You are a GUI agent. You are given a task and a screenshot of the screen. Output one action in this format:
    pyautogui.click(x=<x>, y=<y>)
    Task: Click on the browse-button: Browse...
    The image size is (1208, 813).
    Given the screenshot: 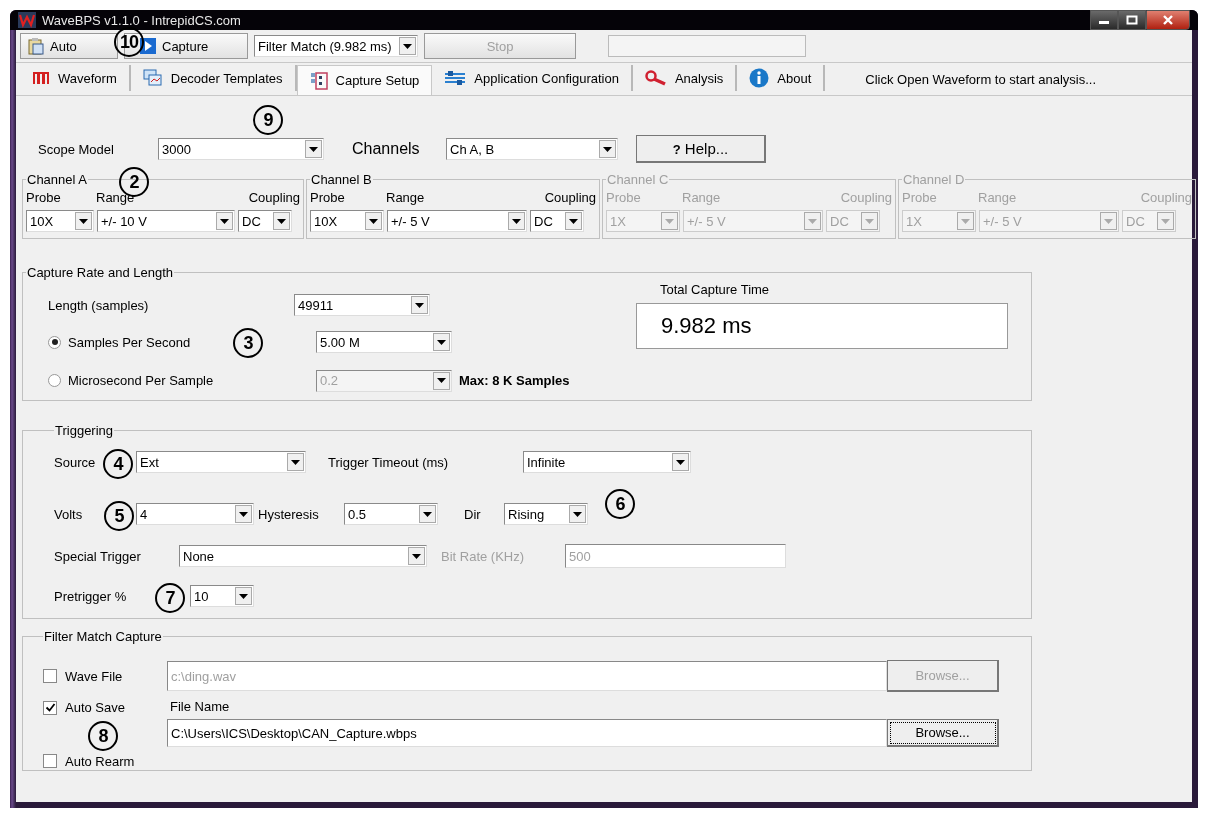 What is the action you would take?
    pyautogui.click(x=943, y=733)
    